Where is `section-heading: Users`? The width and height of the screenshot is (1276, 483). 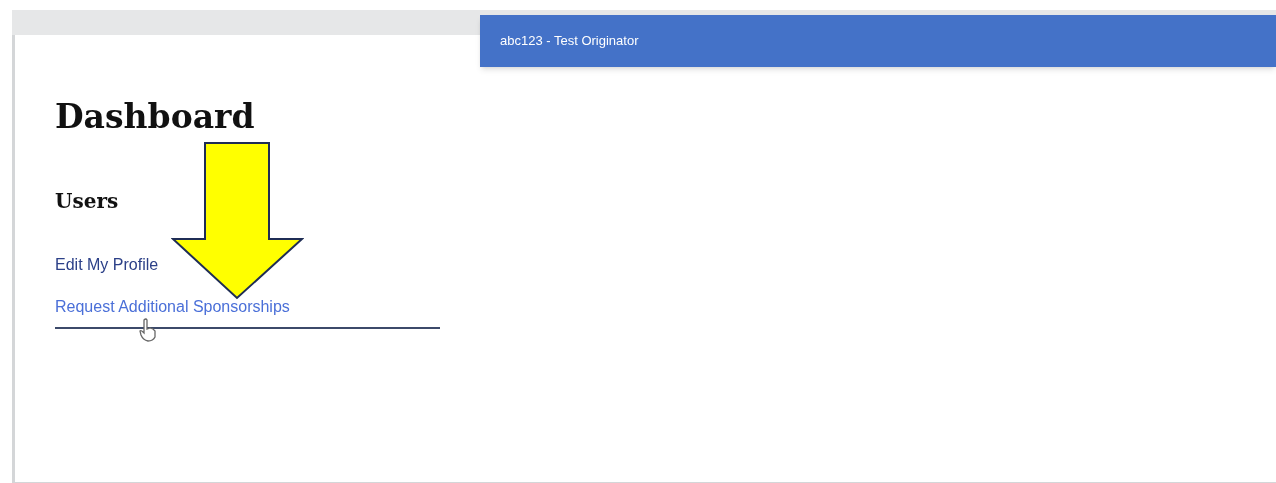 section-heading: Users is located at coordinates (87, 201).